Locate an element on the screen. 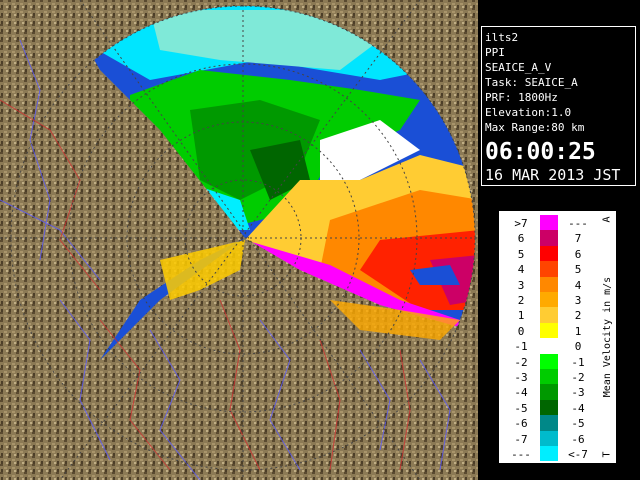  task-name: Task: SEAICE_A is located at coordinates (531, 82).